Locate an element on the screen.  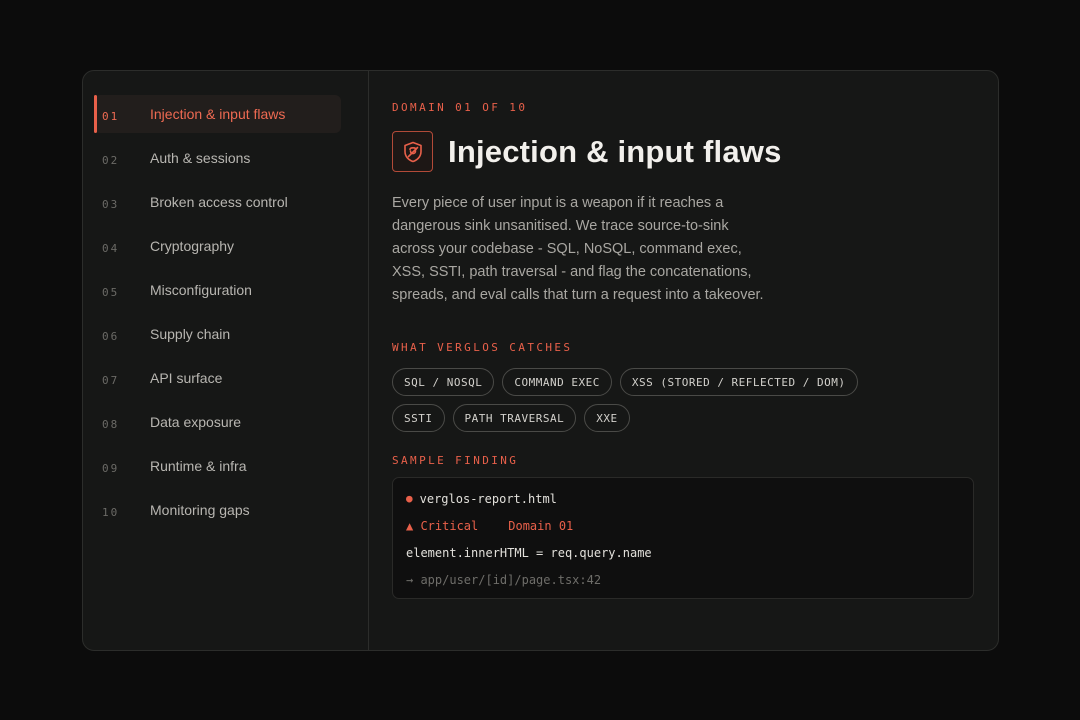
severity-badge: ▲ Critical is located at coordinates (442, 526).